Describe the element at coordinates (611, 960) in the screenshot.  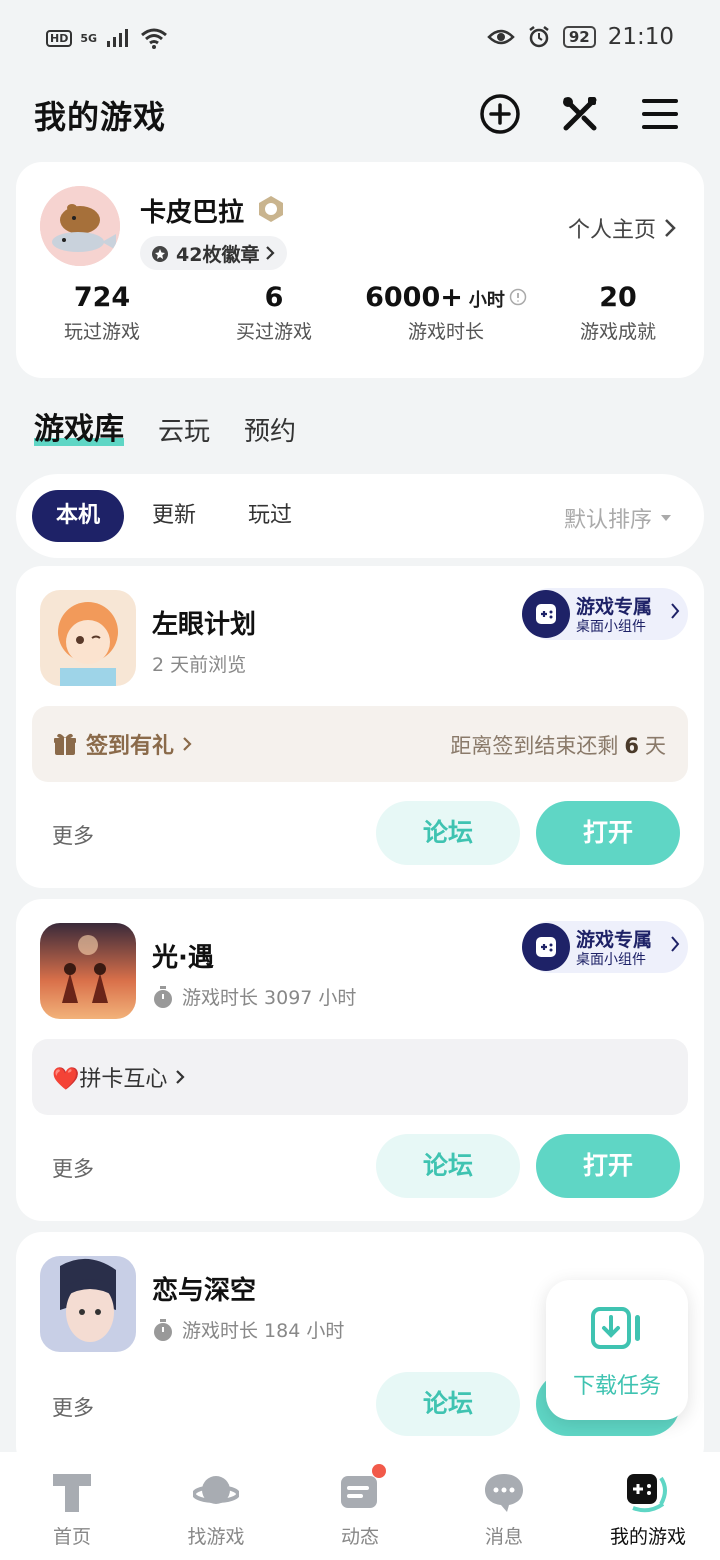
I see `widget-subtitle: 桌面小组件` at that location.